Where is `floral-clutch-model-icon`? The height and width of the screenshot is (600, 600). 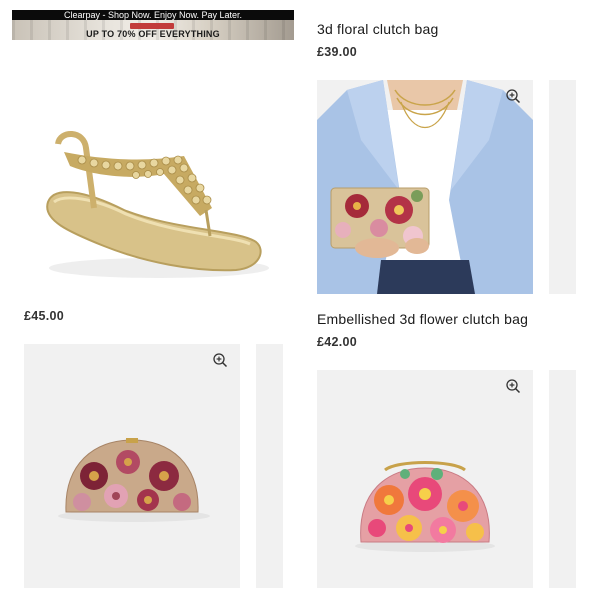 floral-clutch-model-icon is located at coordinates (425, 187).